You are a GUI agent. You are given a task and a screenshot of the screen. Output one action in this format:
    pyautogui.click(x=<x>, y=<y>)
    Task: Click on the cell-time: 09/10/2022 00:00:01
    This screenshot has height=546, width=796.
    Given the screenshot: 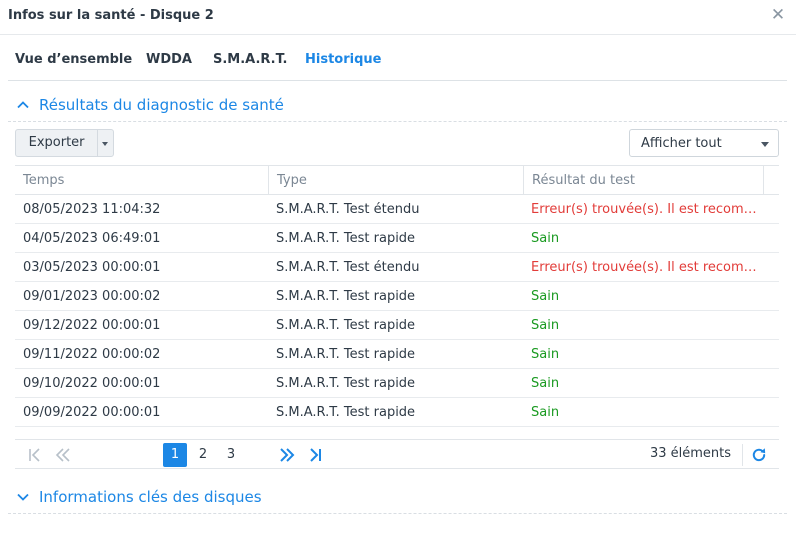 What is the action you would take?
    pyautogui.click(x=92, y=383)
    